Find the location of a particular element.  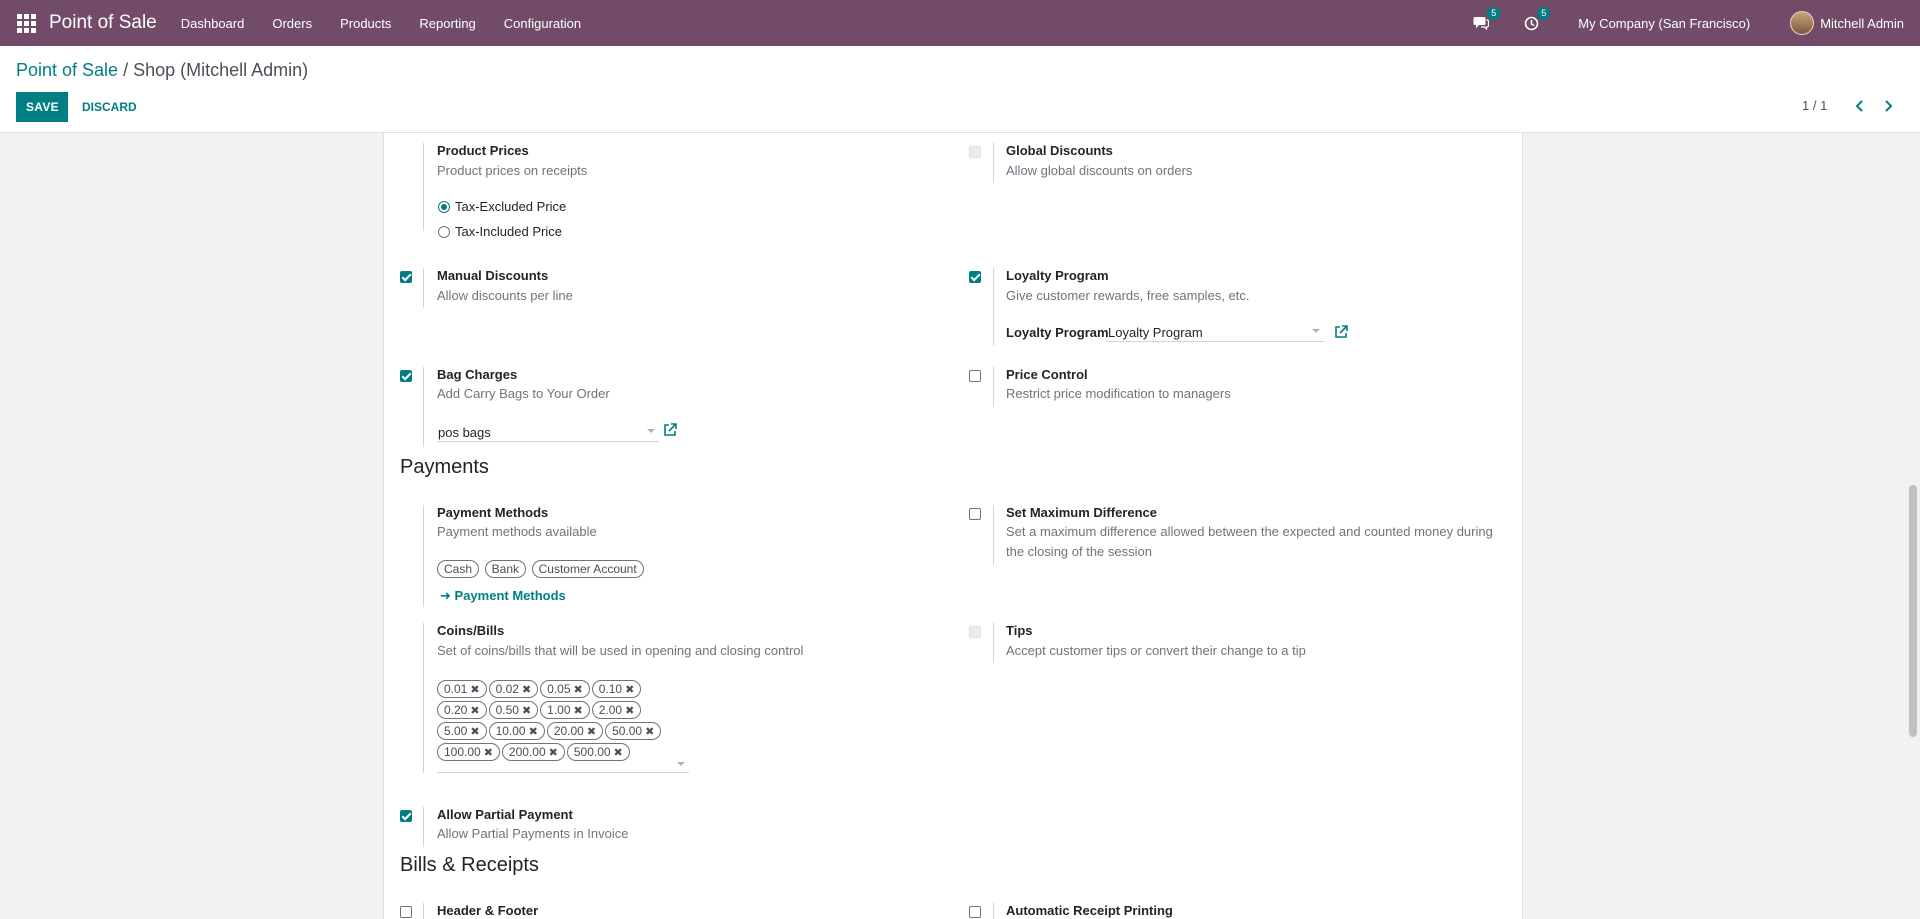

breadcrumb-parent: Point of Sale is located at coordinates (67, 70).